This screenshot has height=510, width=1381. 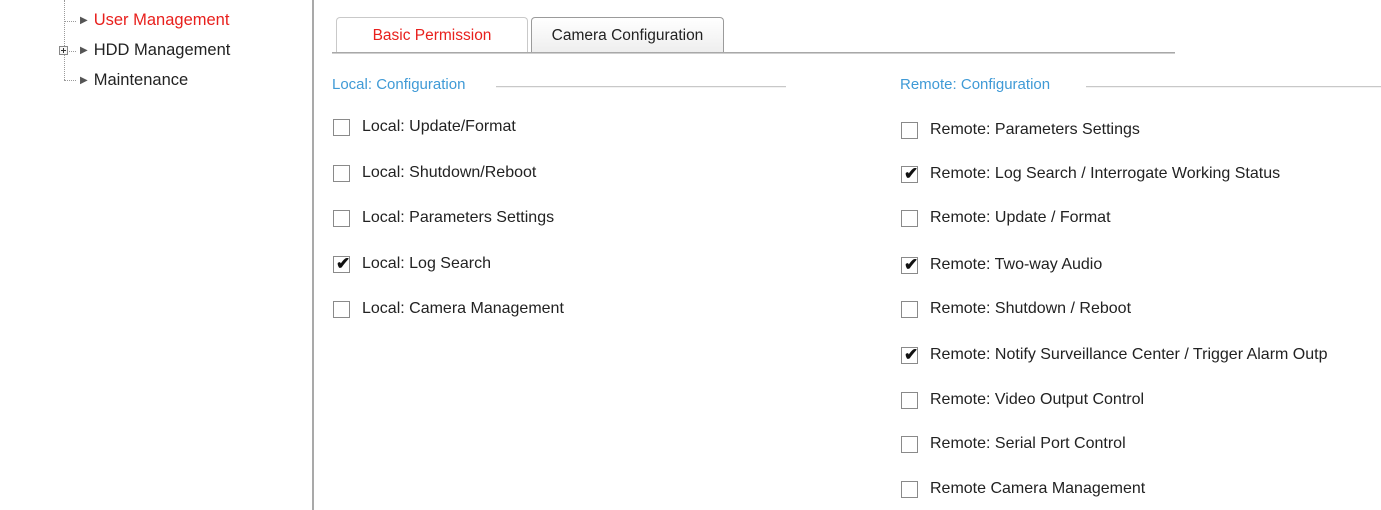 I want to click on local-permission-item: Local: Update/Format, so click(x=424, y=127).